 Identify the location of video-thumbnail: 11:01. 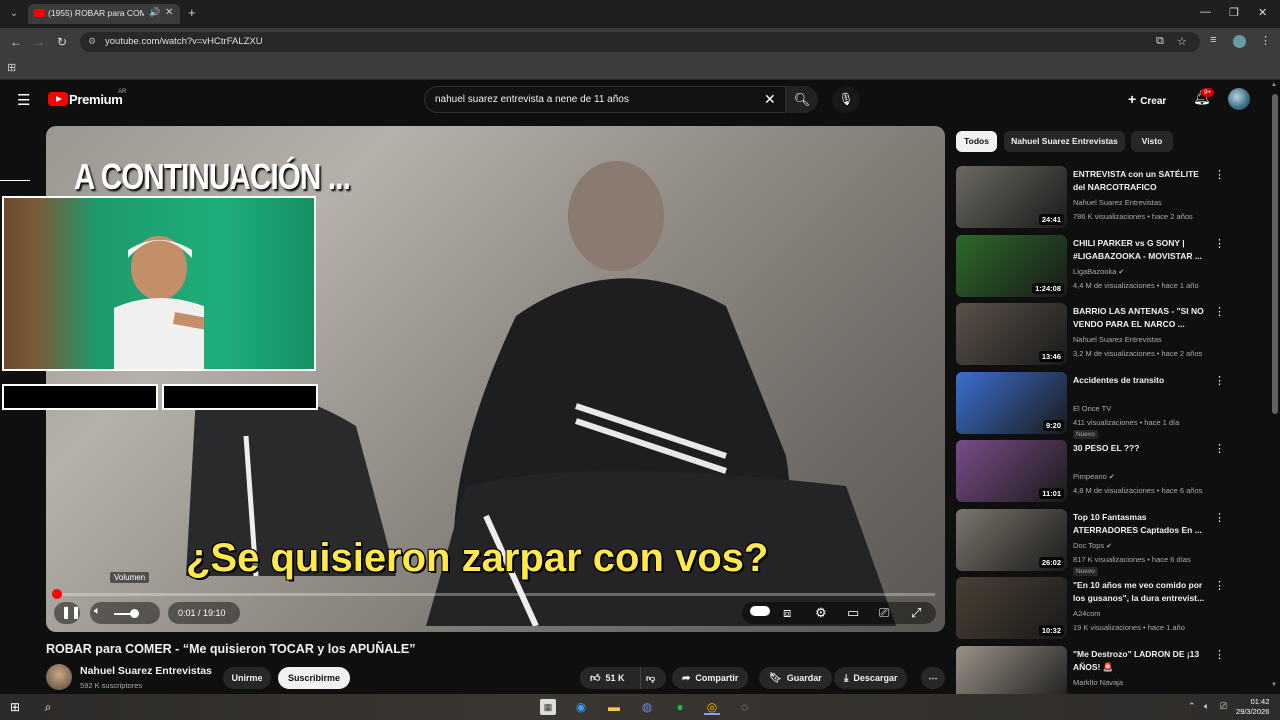
(1011, 471).